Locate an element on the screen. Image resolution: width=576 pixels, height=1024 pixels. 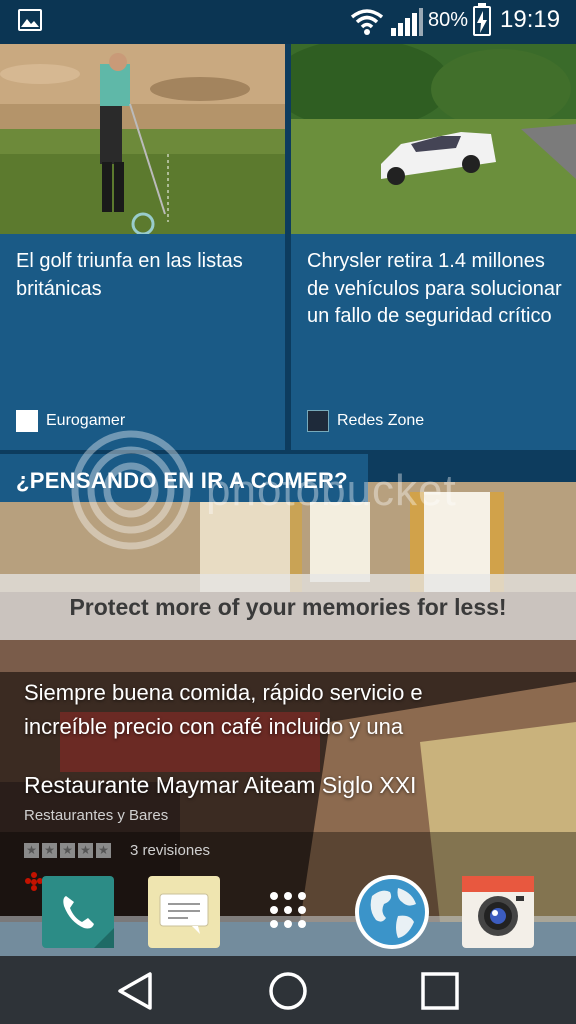
watermark-banner: Protect more of your memories for less! is located at coordinates (288, 607).